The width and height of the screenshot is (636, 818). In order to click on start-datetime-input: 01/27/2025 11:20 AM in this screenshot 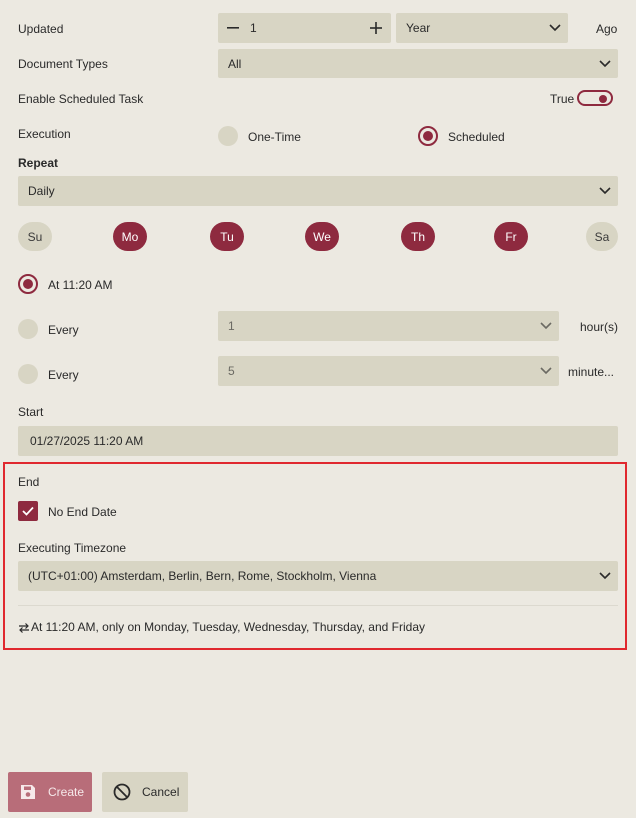, I will do `click(318, 441)`.